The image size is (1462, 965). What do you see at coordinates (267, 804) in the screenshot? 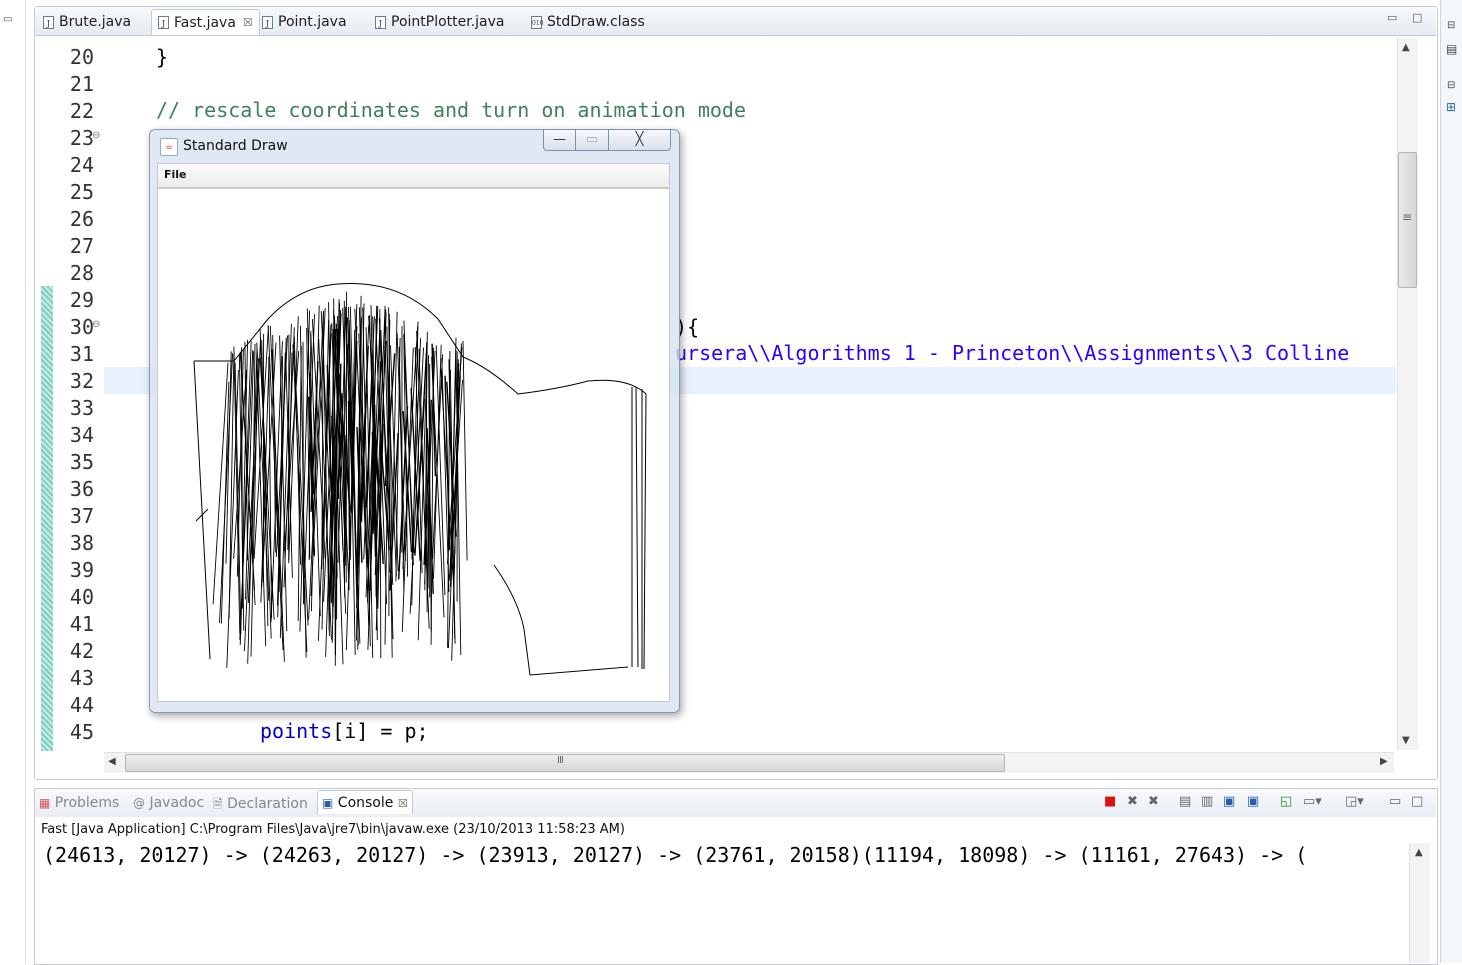
I see `tab-label: Declaration` at bounding box center [267, 804].